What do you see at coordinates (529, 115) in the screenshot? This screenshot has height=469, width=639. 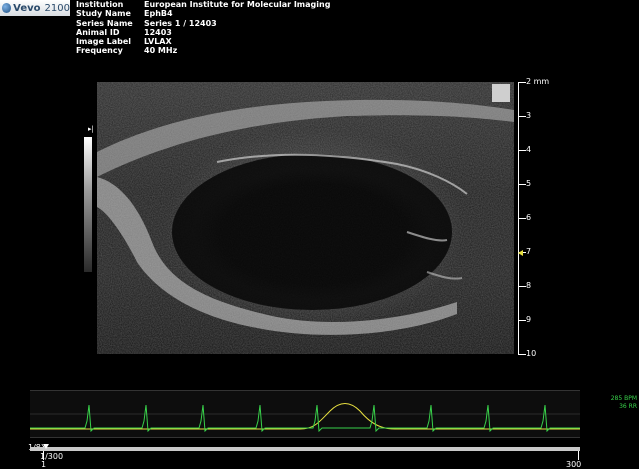 I see `depth-label: 3` at bounding box center [529, 115].